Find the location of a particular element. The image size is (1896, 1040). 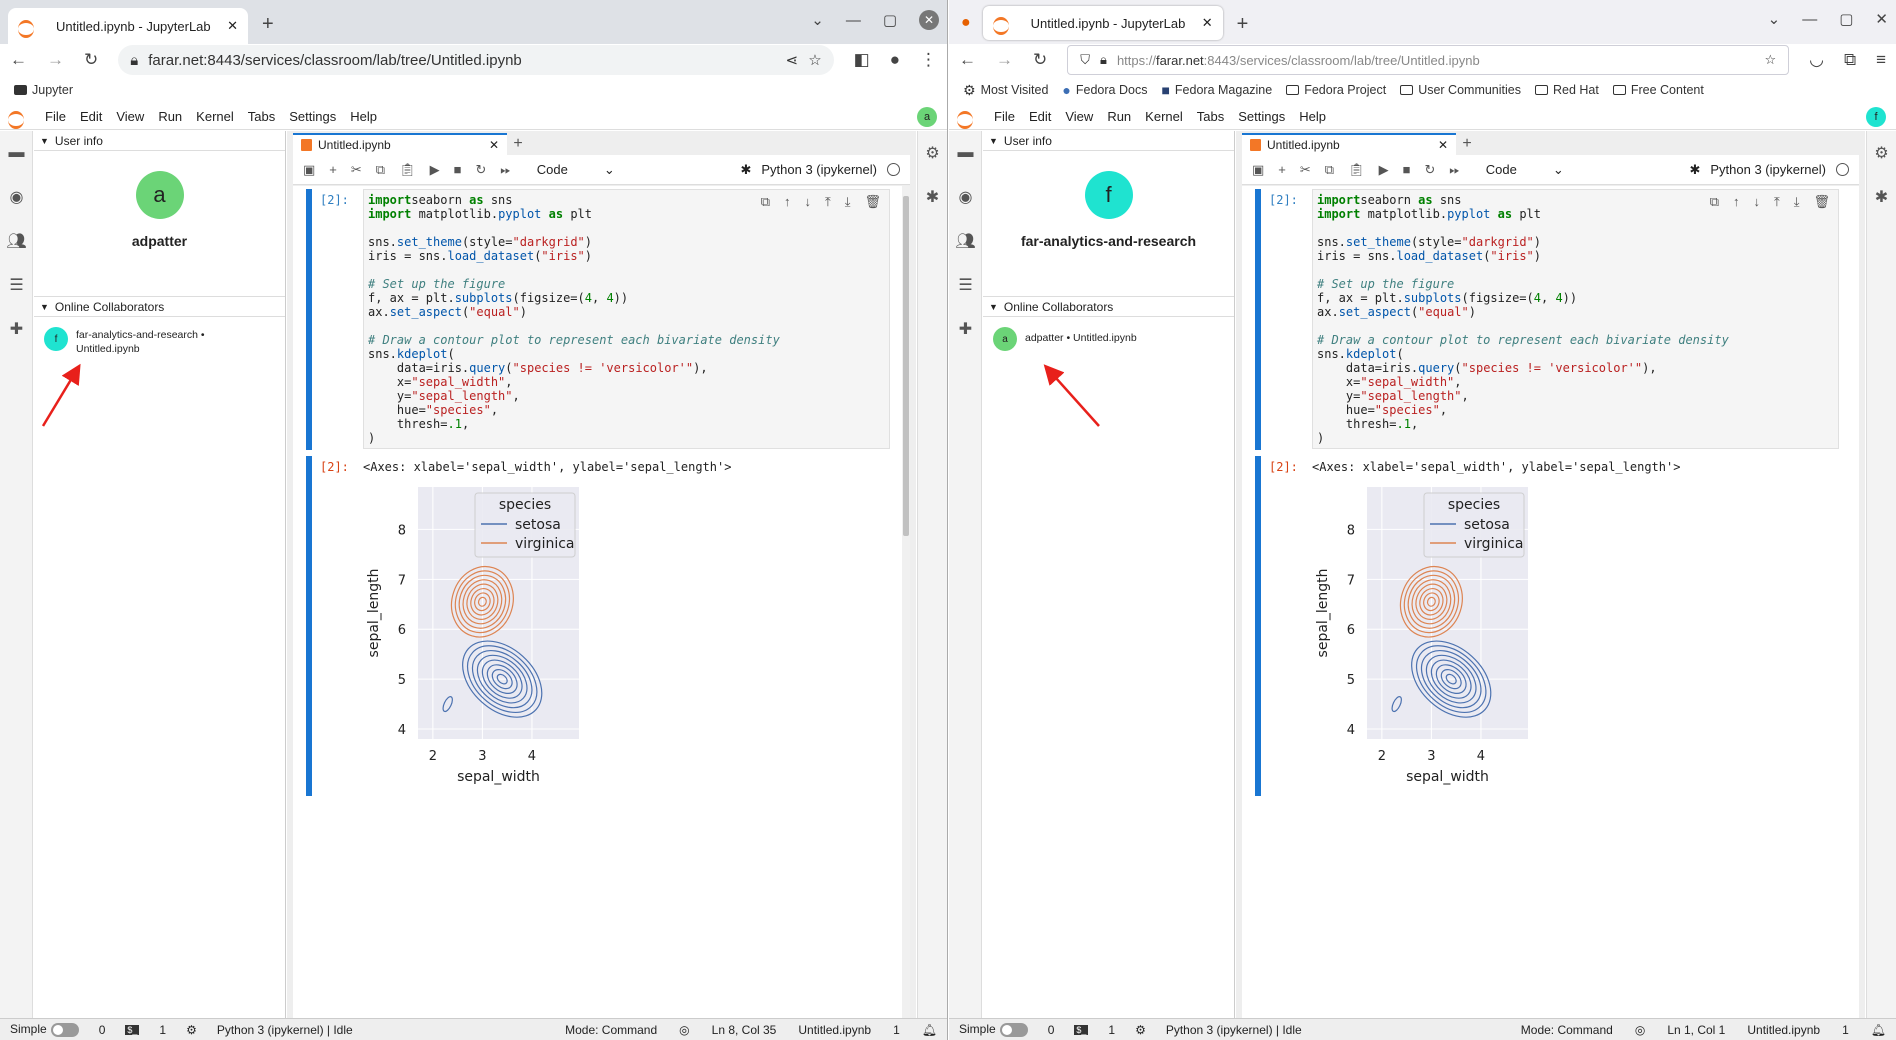

code-line: thresh=.1, is located at coordinates (626, 424).